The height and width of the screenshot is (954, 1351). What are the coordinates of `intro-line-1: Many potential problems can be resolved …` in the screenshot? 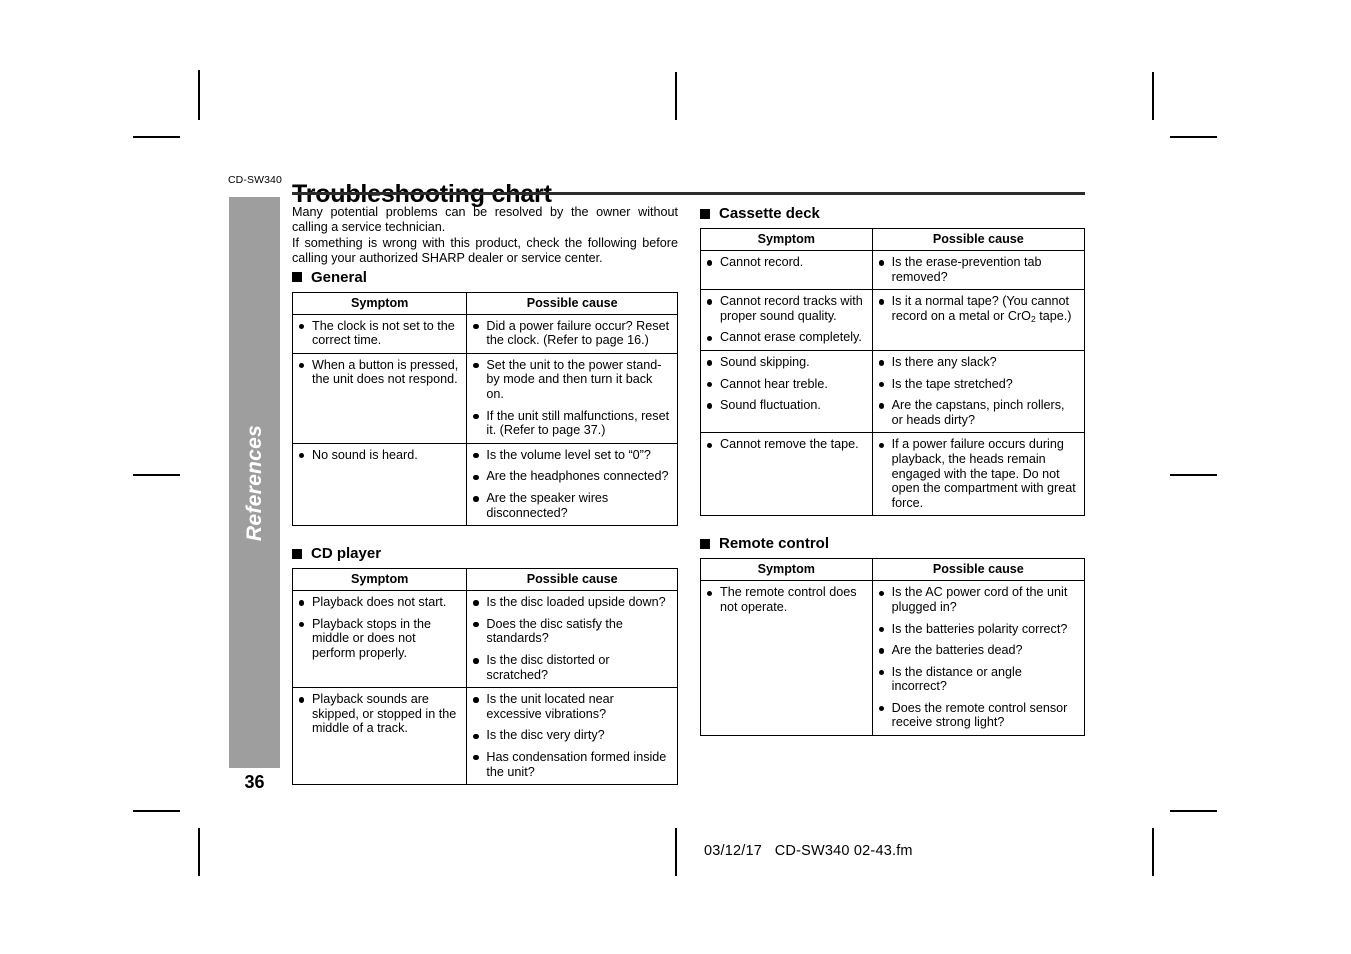 It's located at (485, 212).